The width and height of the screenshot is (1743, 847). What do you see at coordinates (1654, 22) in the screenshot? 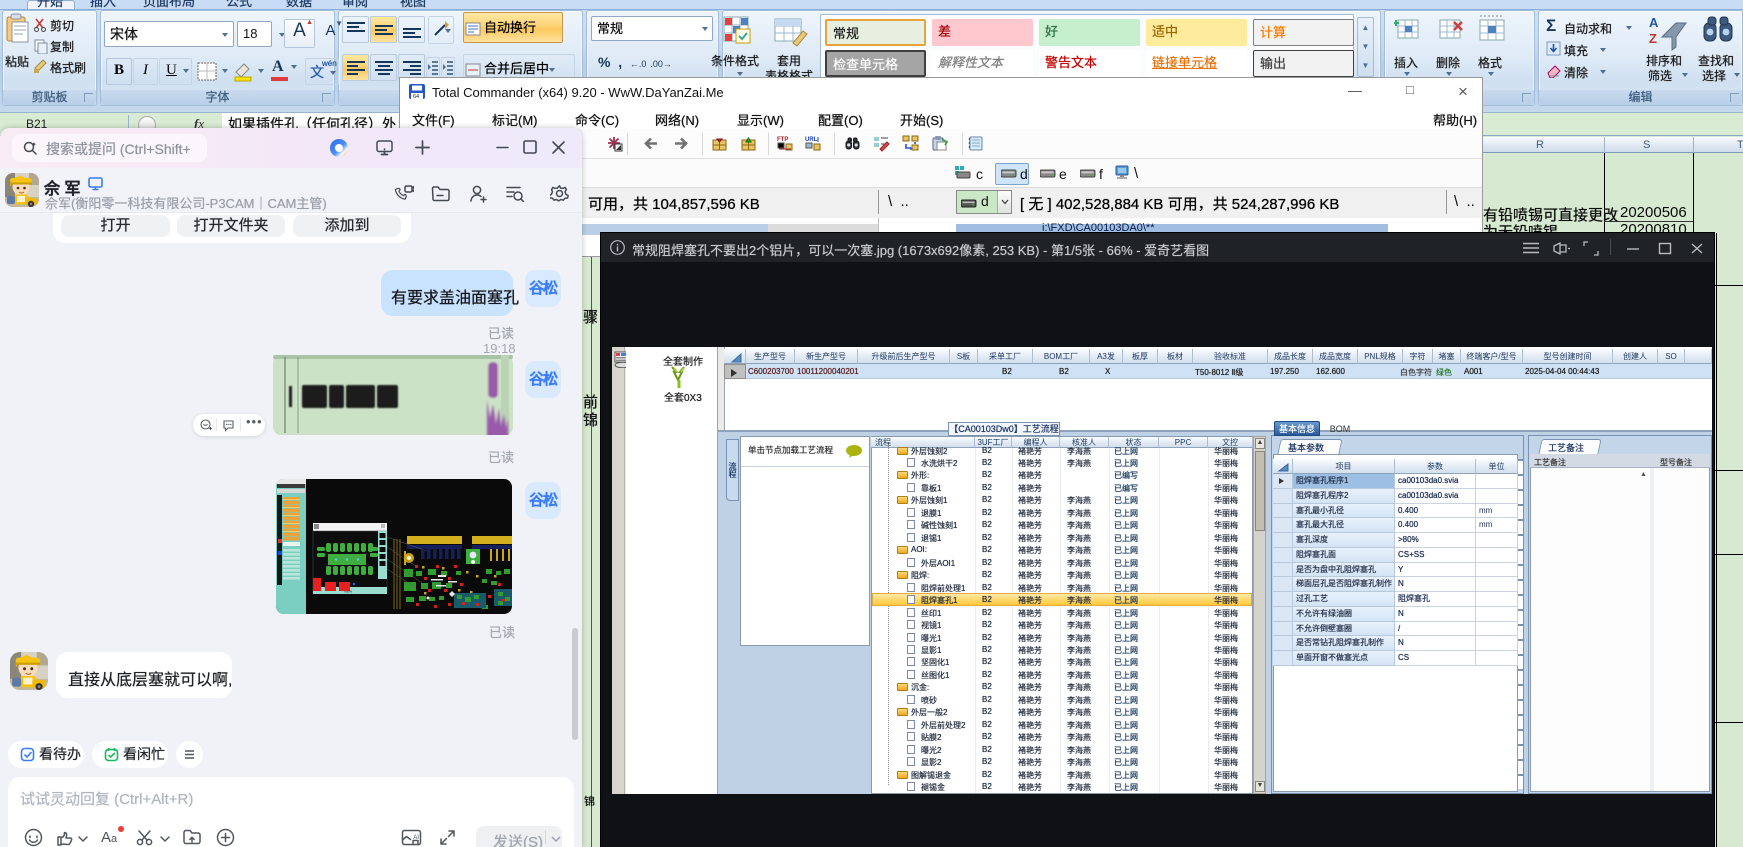
I see `svg-text: A` at bounding box center [1654, 22].